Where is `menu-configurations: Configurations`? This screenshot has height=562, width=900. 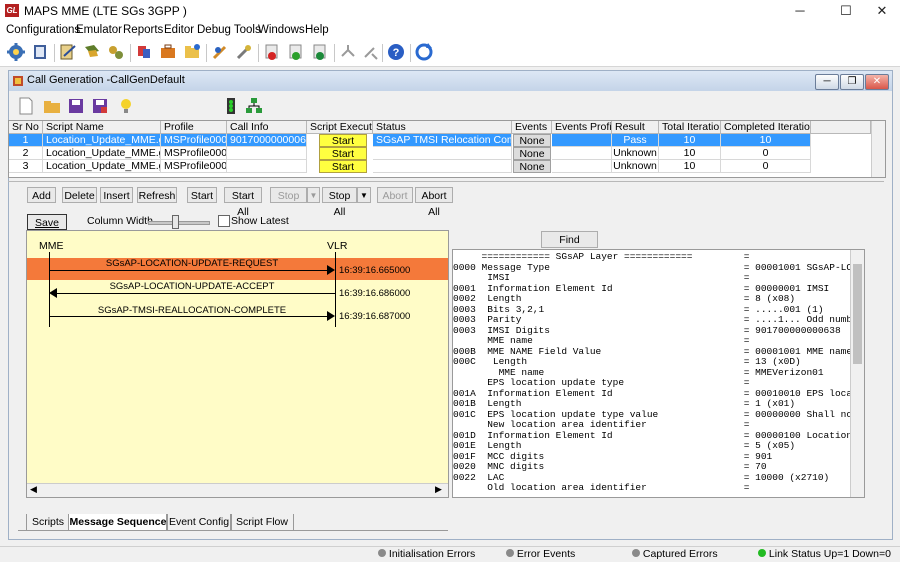 menu-configurations: Configurations is located at coordinates (43, 30).